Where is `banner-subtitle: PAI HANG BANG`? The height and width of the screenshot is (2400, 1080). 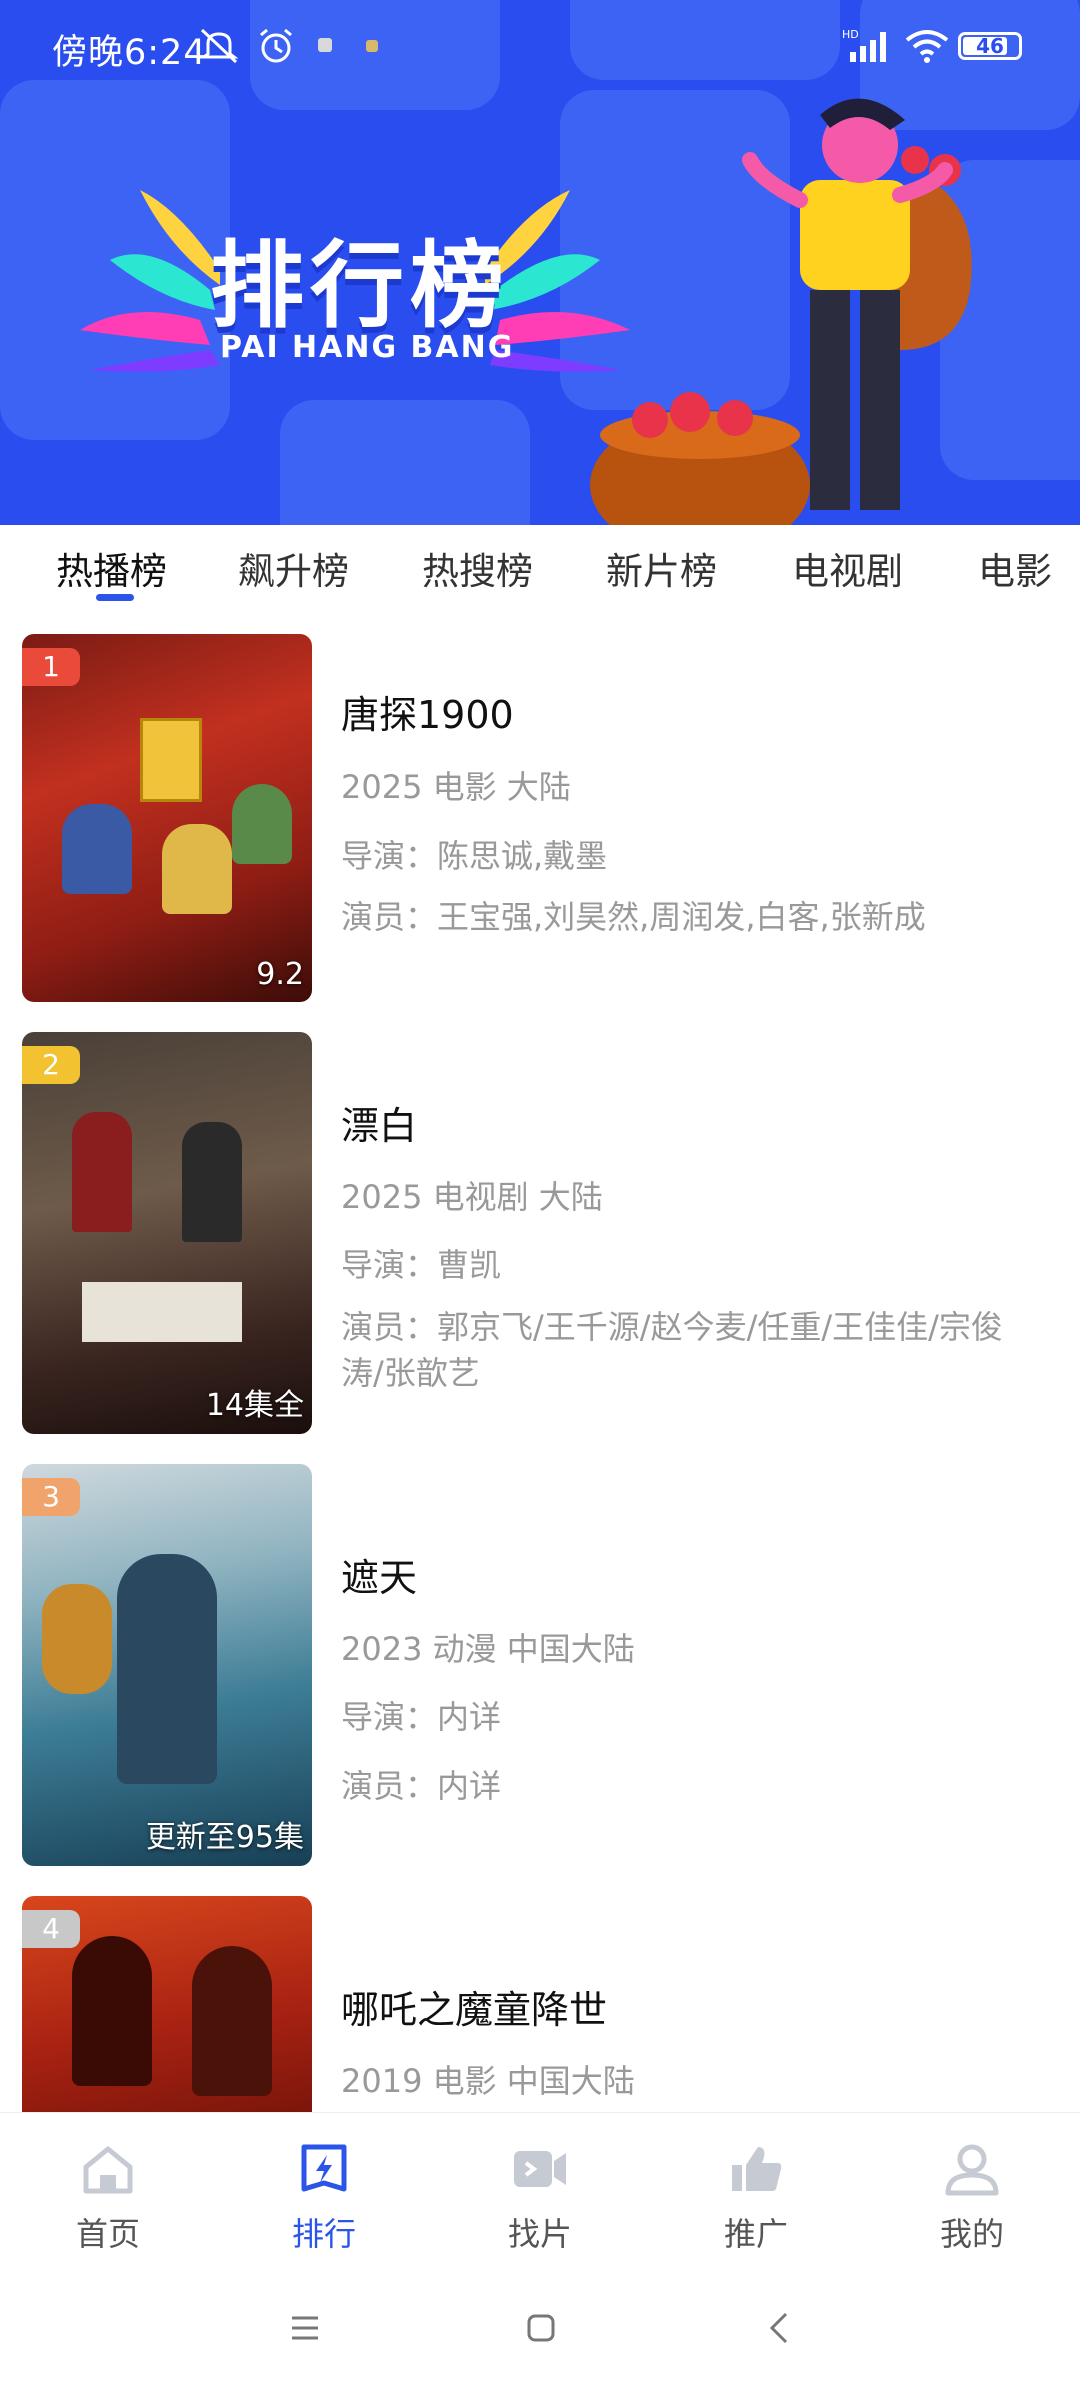 banner-subtitle: PAI HANG BANG is located at coordinates (367, 347).